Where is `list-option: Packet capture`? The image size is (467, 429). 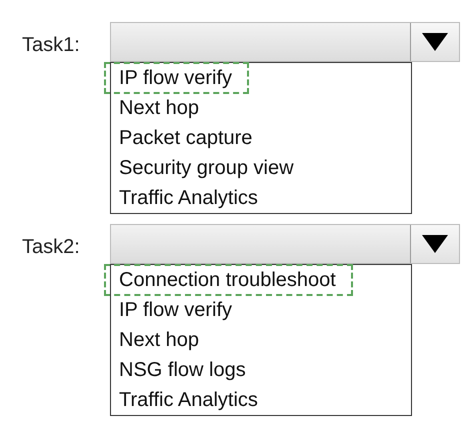 list-option: Packet capture is located at coordinates (184, 138).